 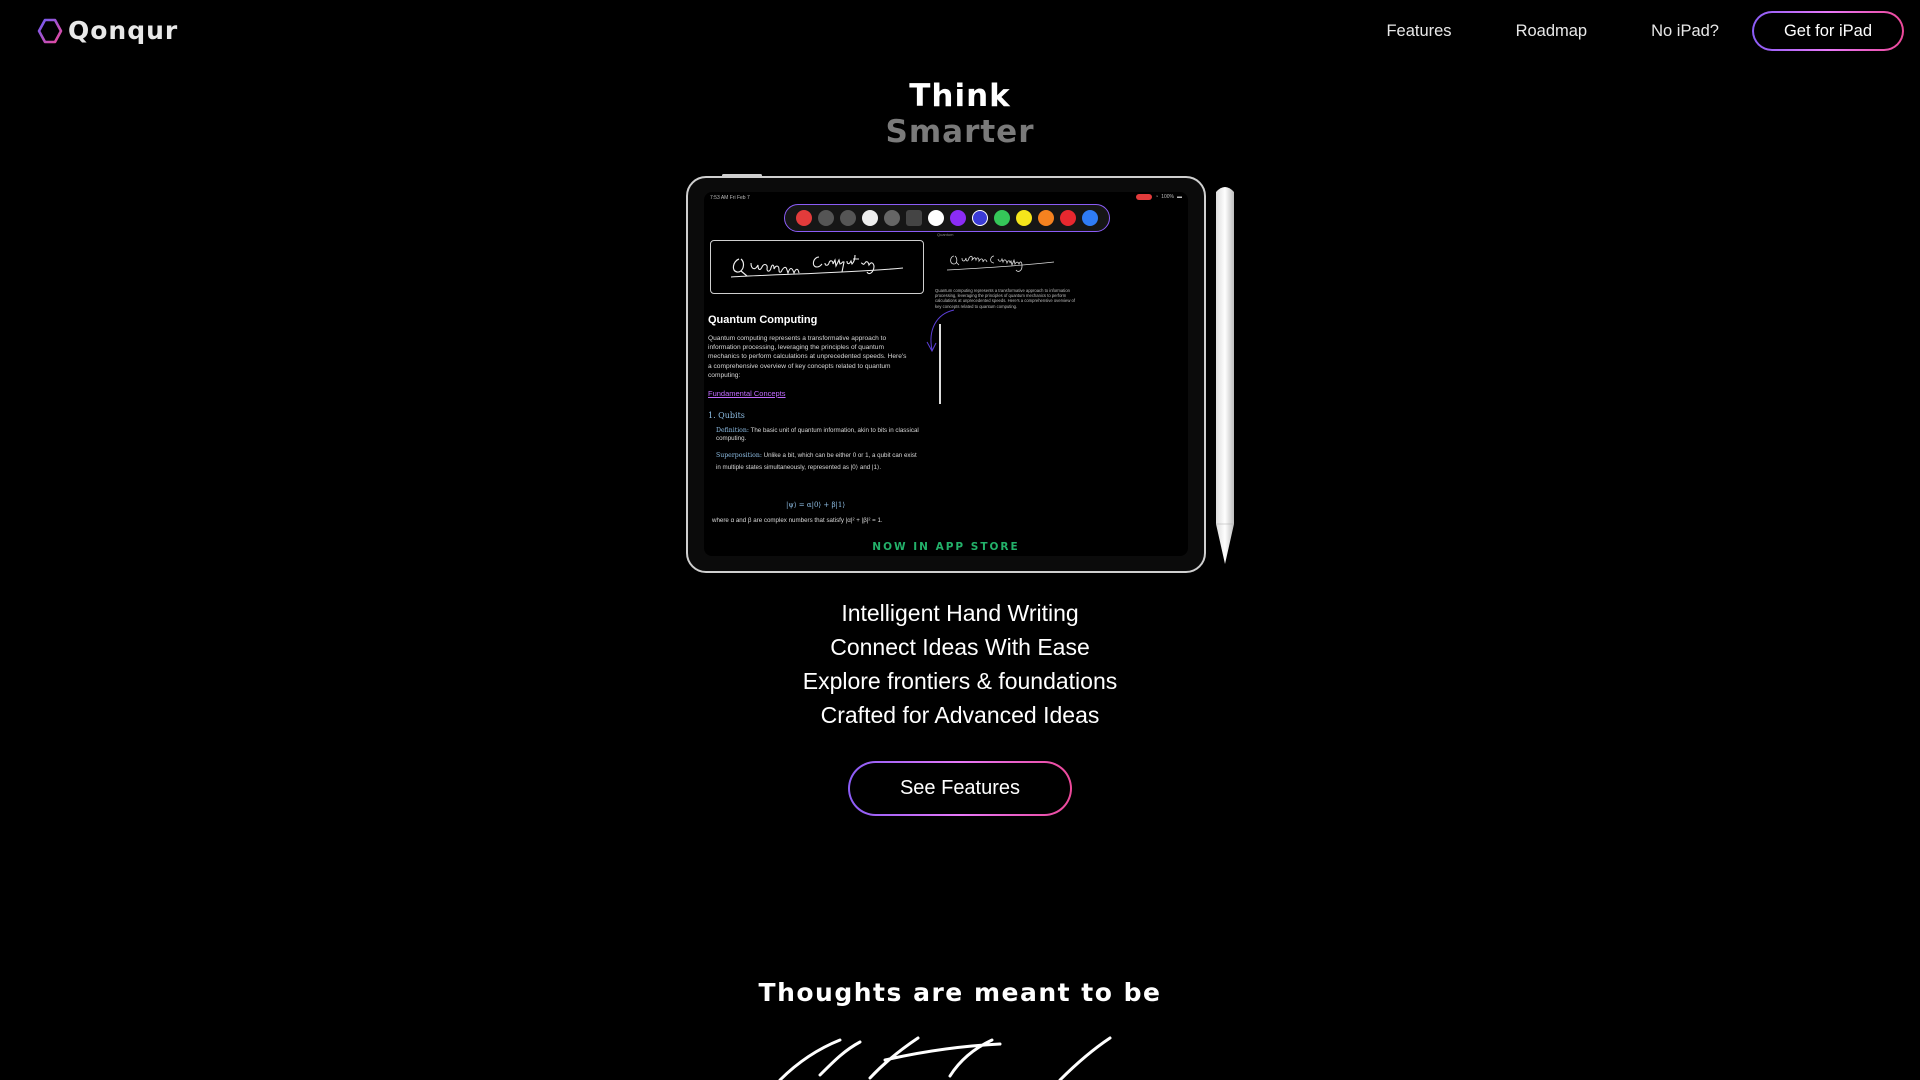 I want to click on apple-pencil-icon, so click(x=1225, y=375).